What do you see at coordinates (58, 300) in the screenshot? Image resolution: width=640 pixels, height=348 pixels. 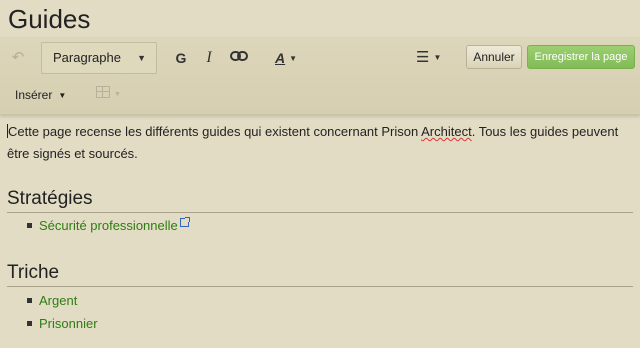 I see `link-argent: Argent` at bounding box center [58, 300].